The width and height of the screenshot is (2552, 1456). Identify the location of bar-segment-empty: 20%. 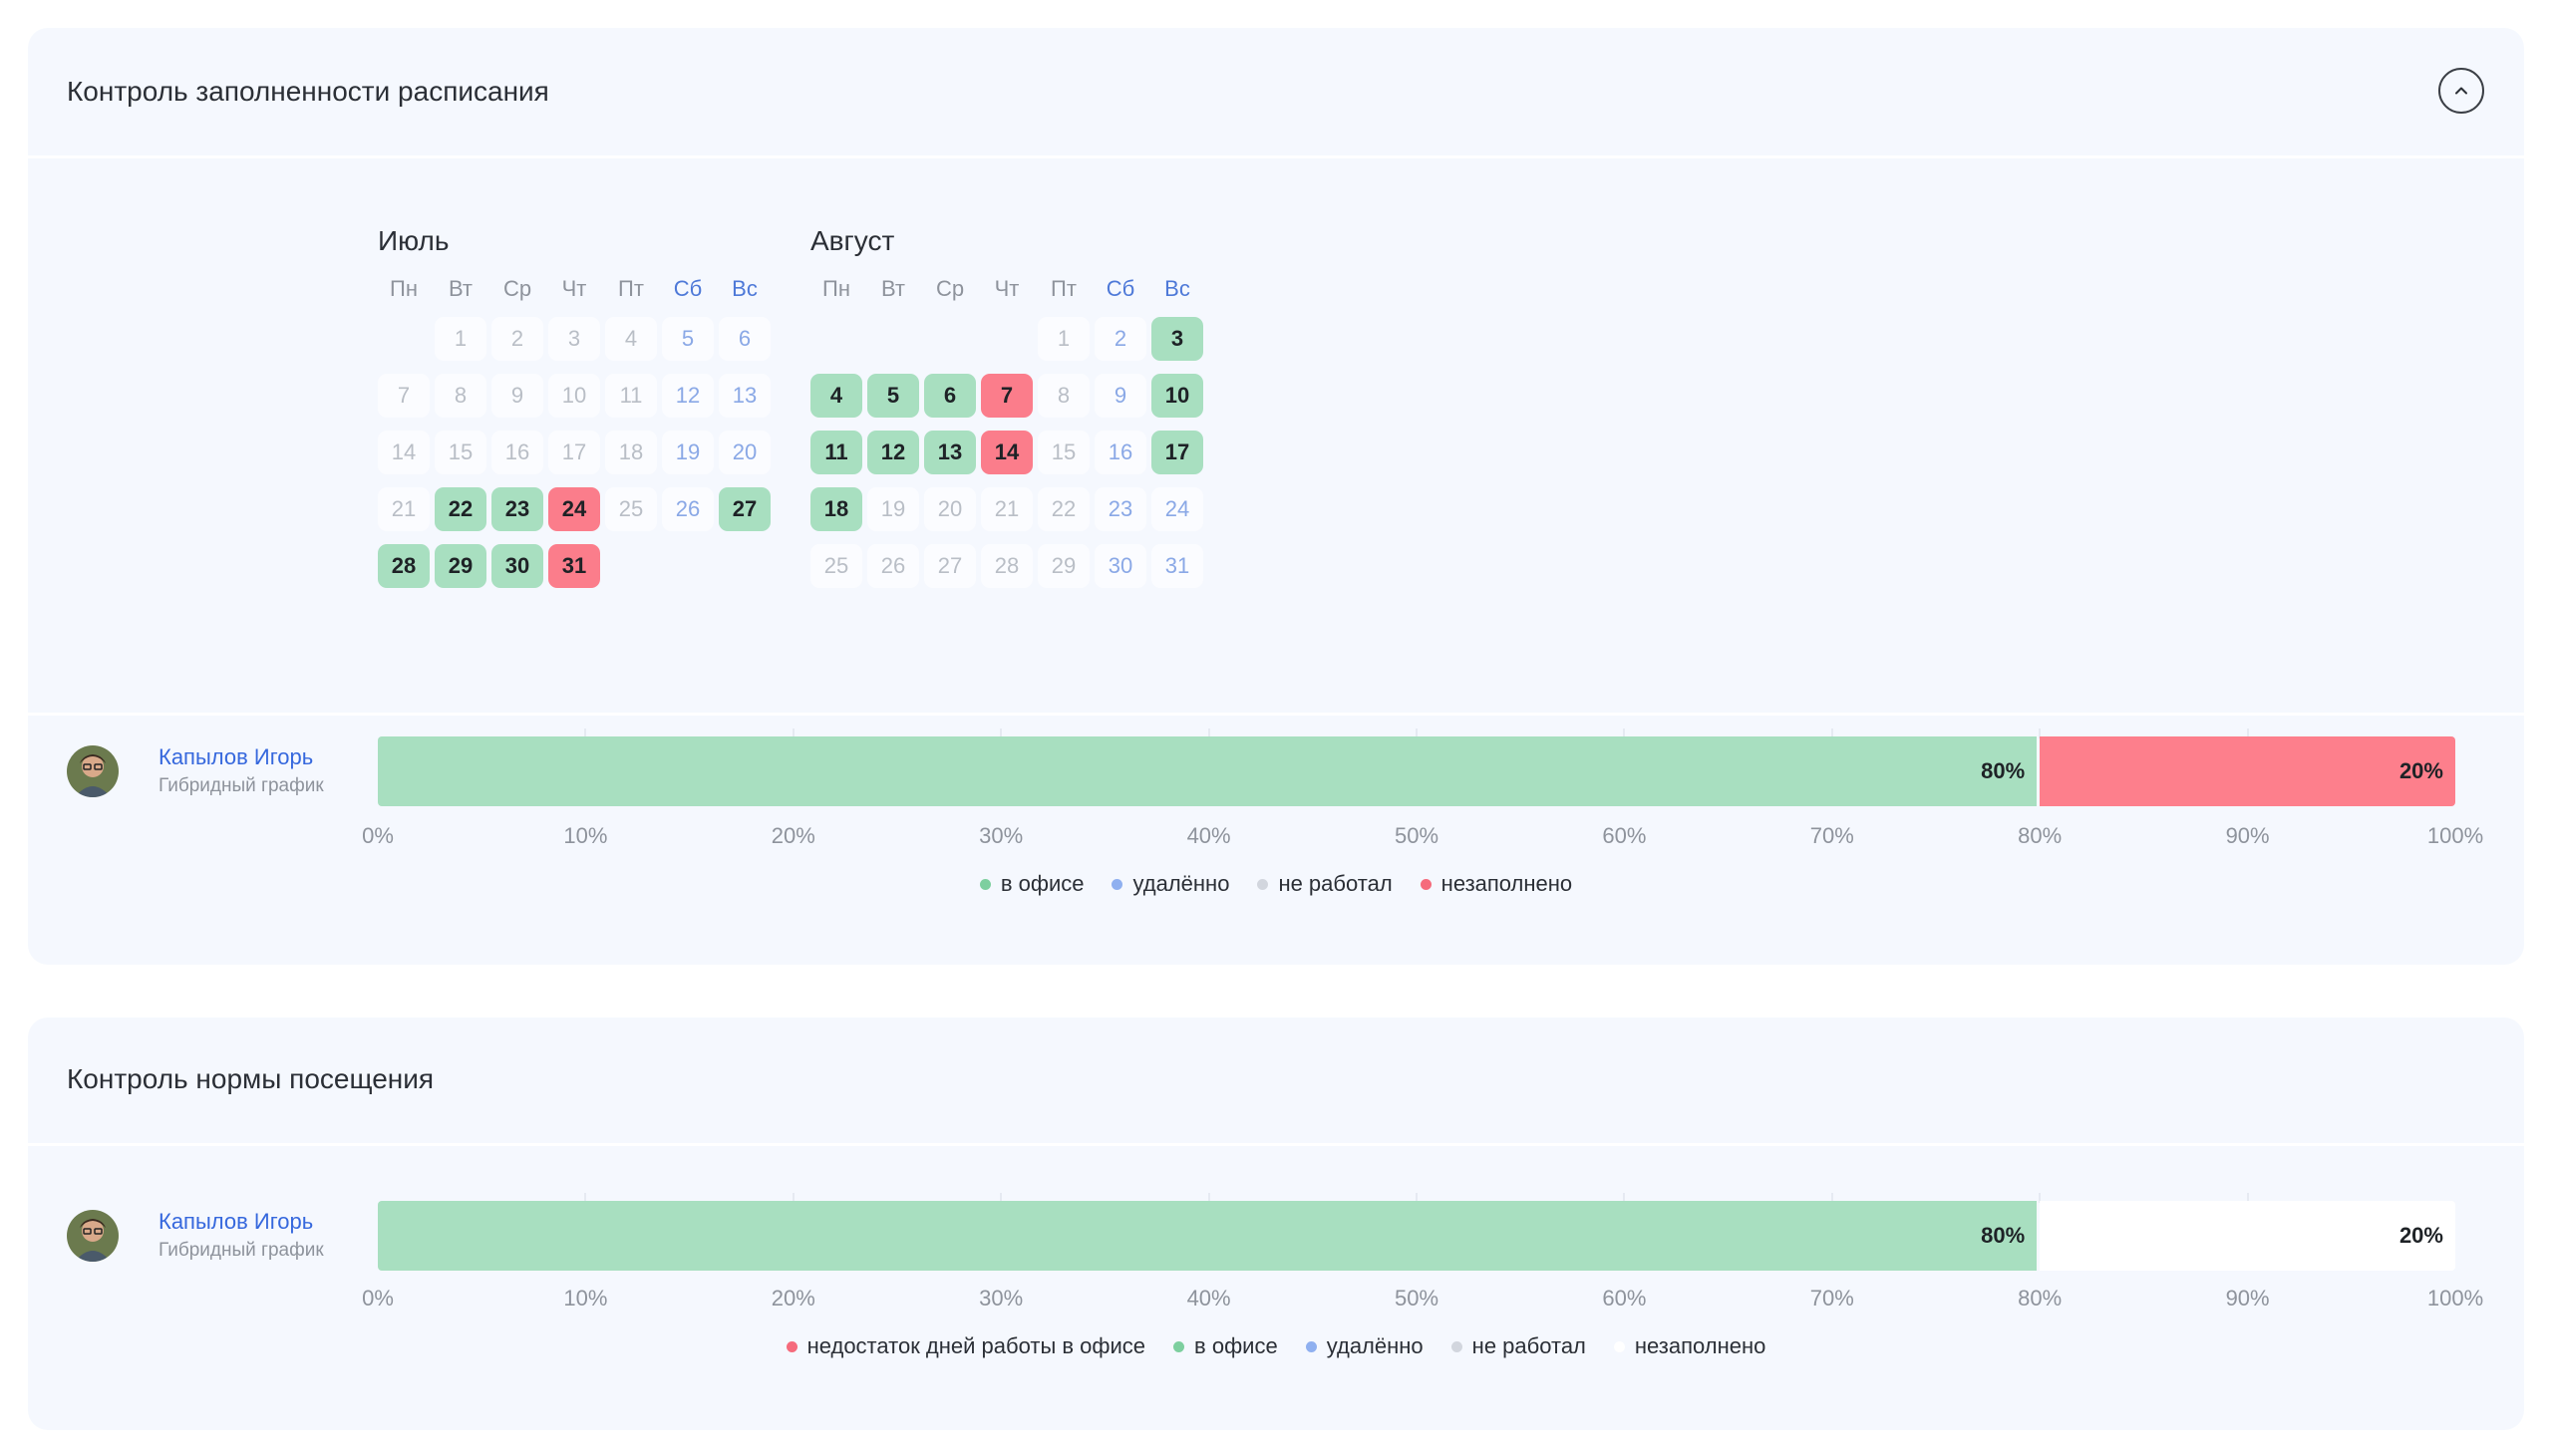
(2247, 771).